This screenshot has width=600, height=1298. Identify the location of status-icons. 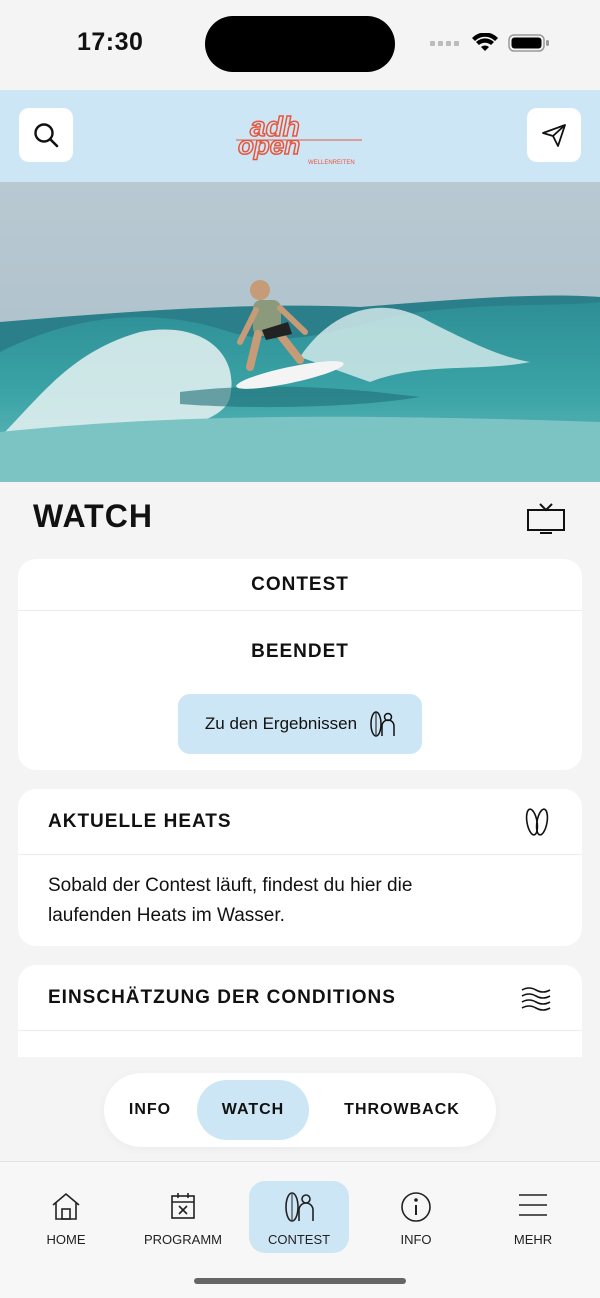
(490, 43).